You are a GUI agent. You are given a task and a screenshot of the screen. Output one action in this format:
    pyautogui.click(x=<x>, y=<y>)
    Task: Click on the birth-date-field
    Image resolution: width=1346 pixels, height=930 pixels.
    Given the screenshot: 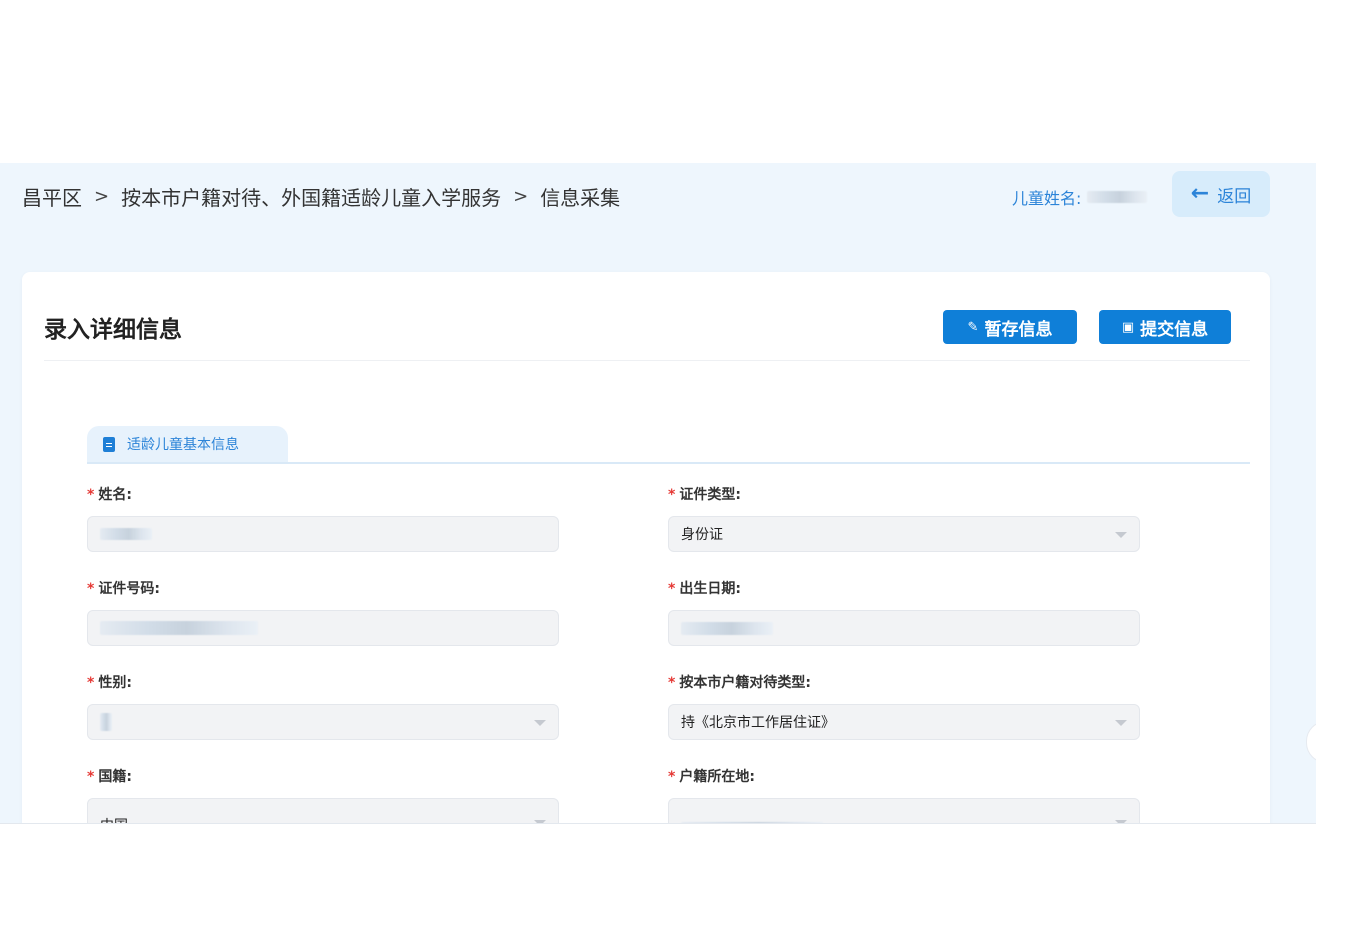 What is the action you would take?
    pyautogui.click(x=904, y=628)
    